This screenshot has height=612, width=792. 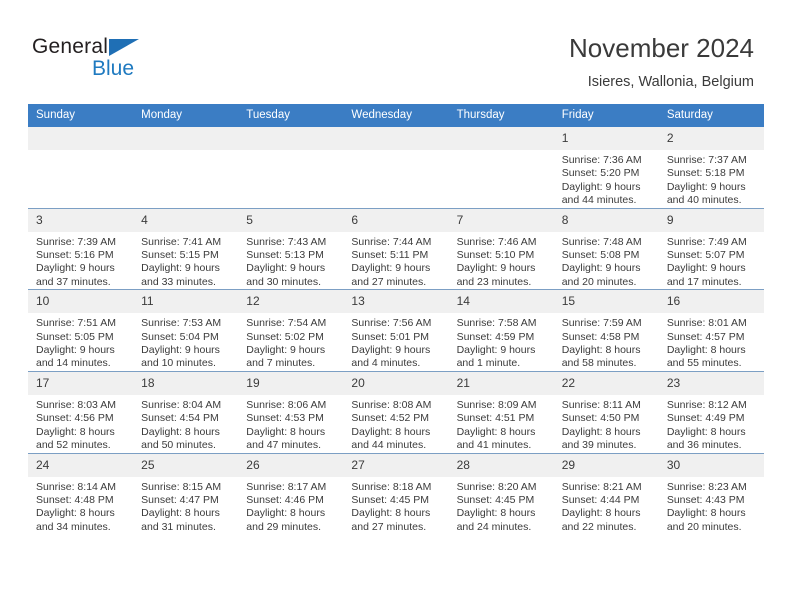 I want to click on sunset-text: Sunset: 5:01 PM, so click(x=390, y=336).